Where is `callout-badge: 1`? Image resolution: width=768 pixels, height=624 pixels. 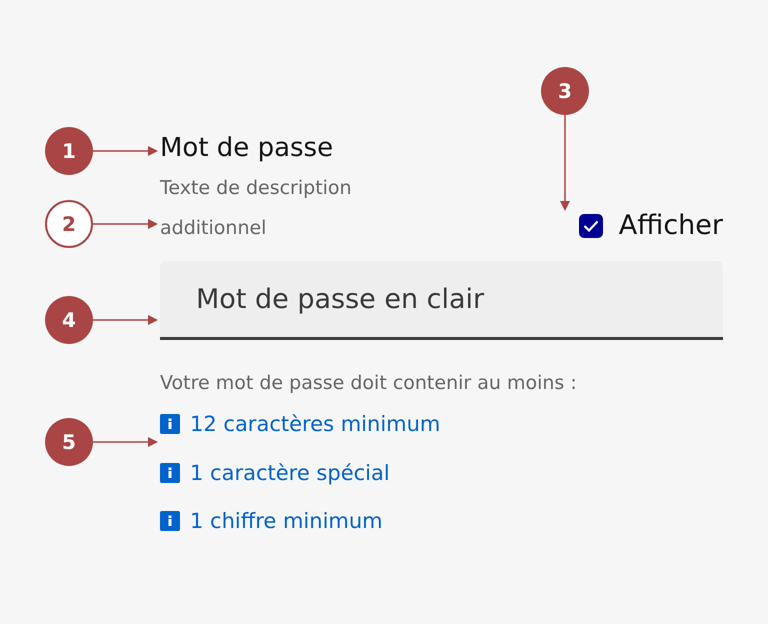 callout-badge: 1 is located at coordinates (69, 151).